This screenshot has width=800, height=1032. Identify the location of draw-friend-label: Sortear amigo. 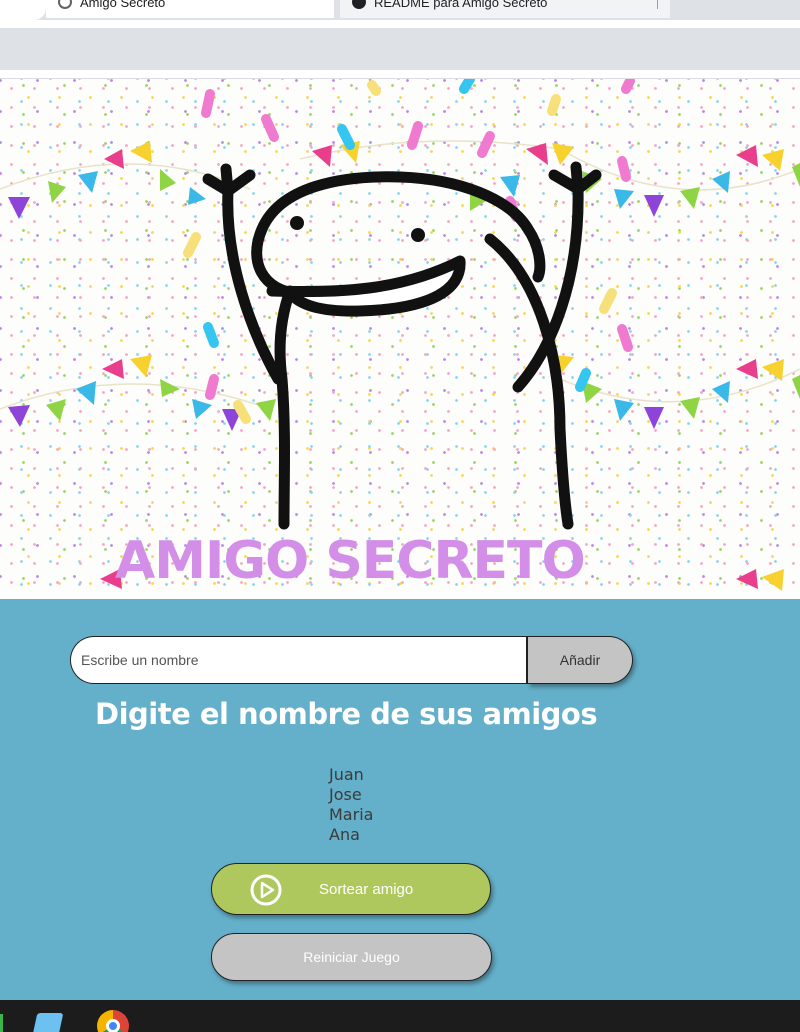
(366, 889).